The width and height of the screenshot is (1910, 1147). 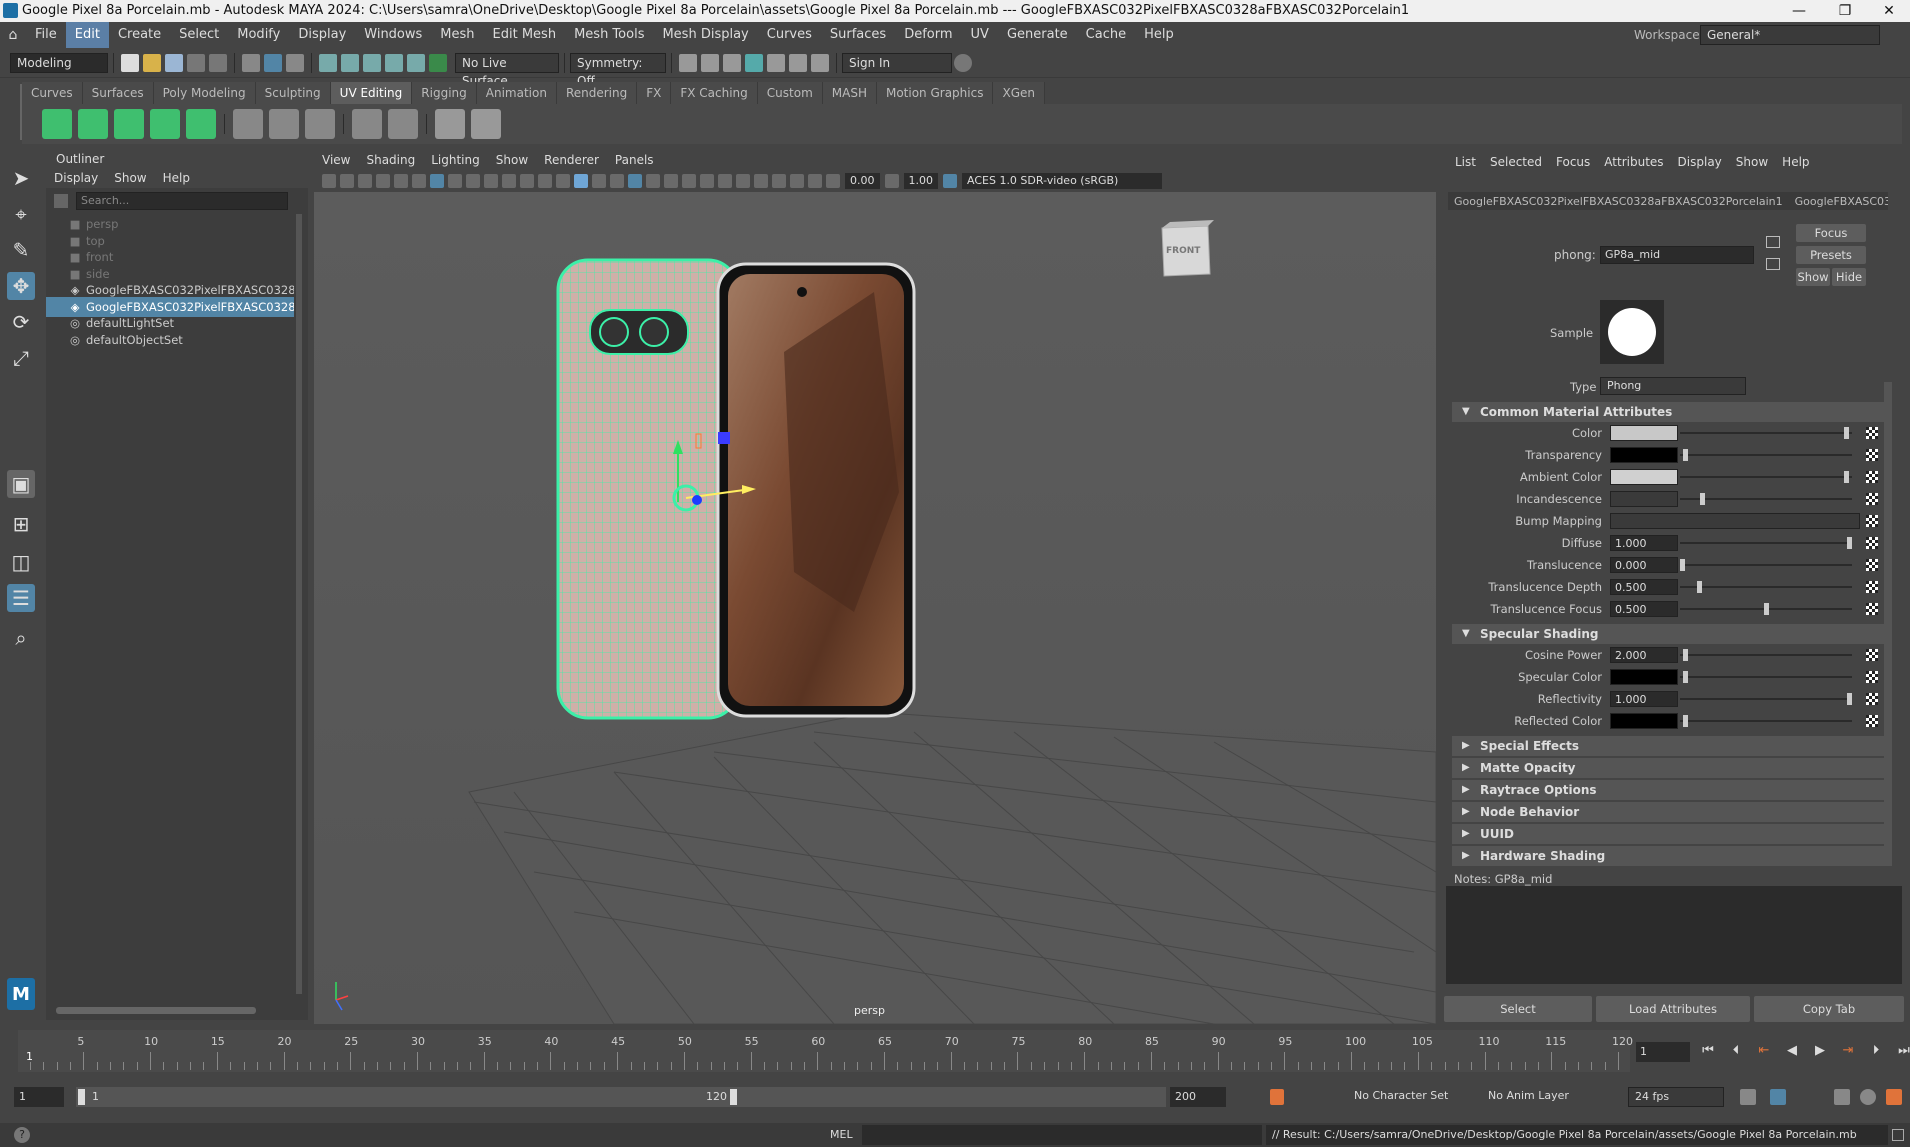 I want to click on snap-active-icon, so click(x=438, y=62).